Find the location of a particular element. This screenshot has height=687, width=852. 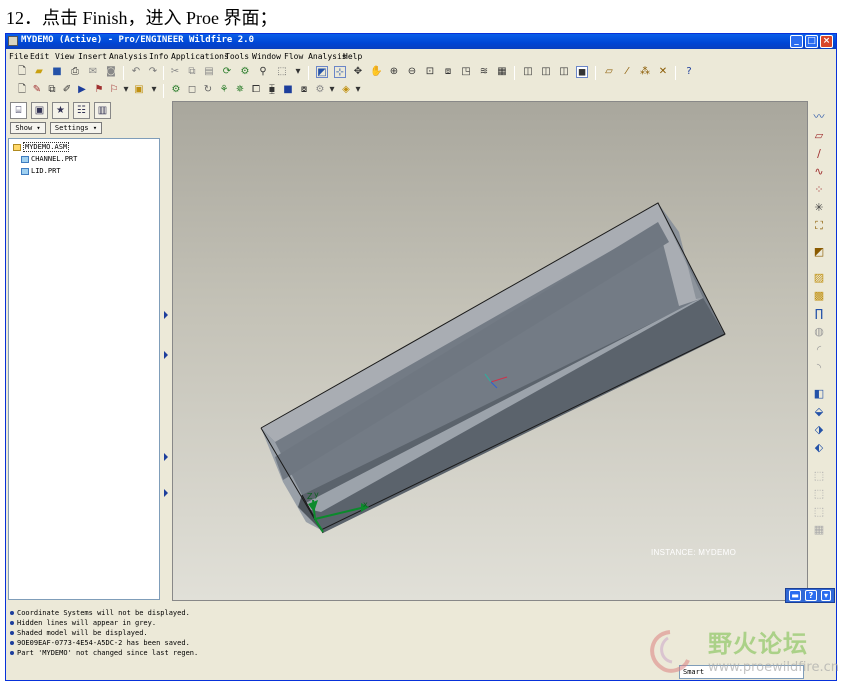

layer-tab-icon: ▥ is located at coordinates (102, 110).